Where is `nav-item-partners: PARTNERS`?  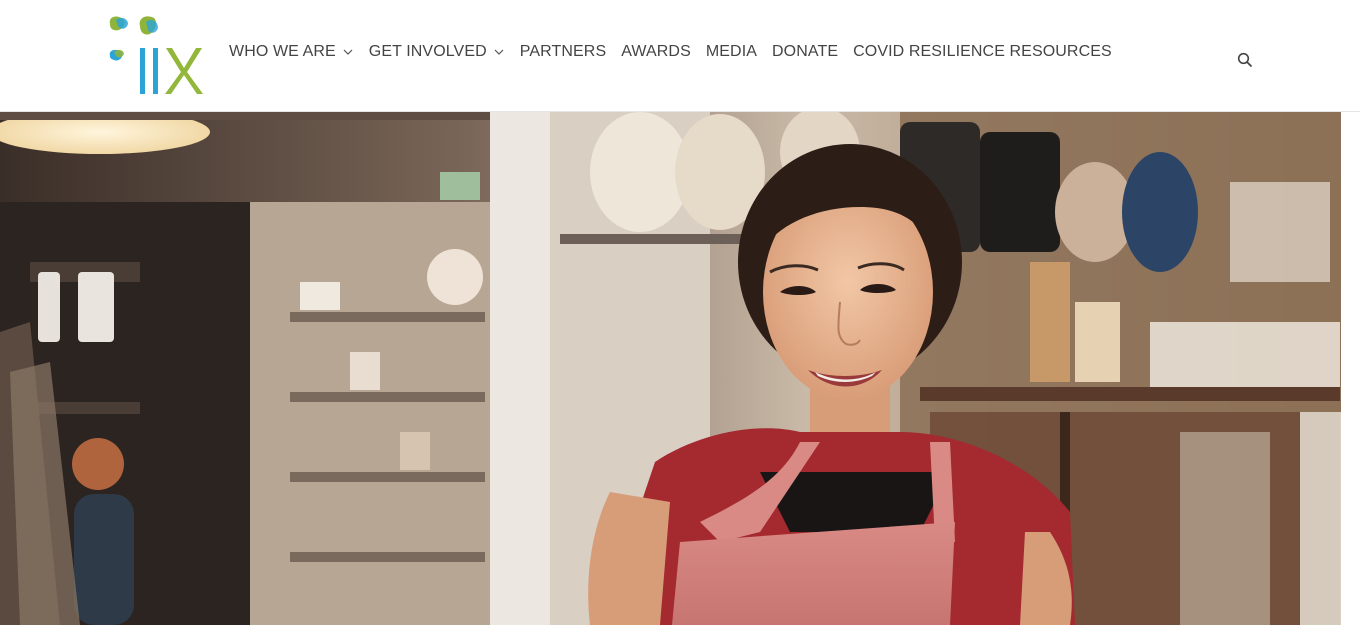
nav-item-partners: PARTNERS is located at coordinates (563, 52).